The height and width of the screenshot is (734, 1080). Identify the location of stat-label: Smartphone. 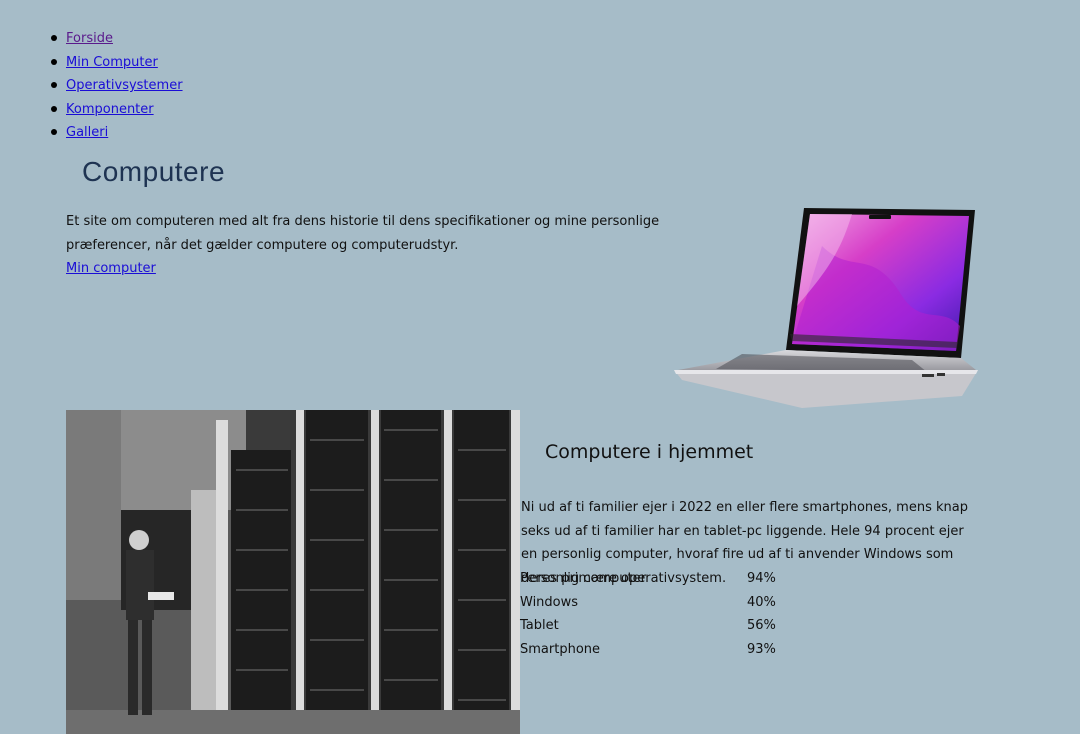
(560, 650).